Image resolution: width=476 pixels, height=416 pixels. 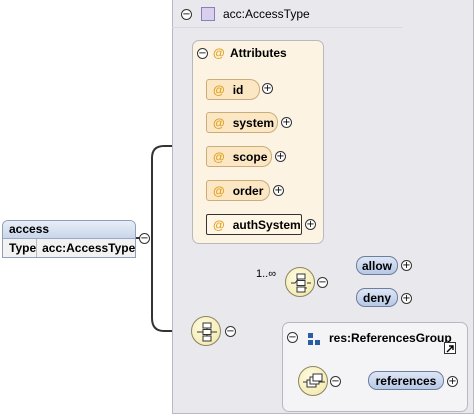 I want to click on collapse-sequence-button: −, so click(x=230, y=331).